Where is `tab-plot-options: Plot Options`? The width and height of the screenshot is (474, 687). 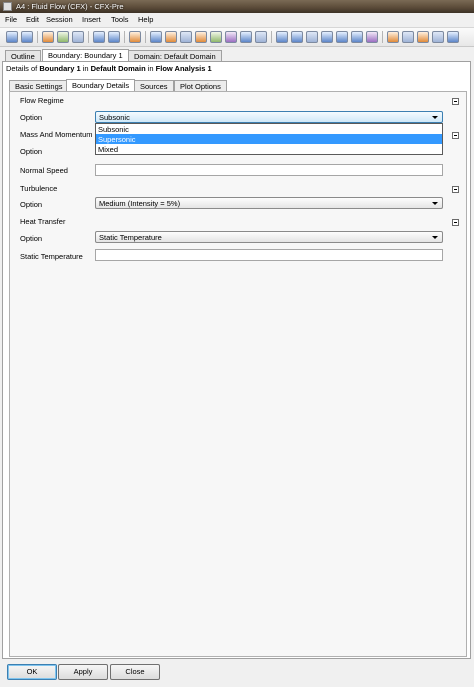
tab-plot-options: Plot Options is located at coordinates (200, 85).